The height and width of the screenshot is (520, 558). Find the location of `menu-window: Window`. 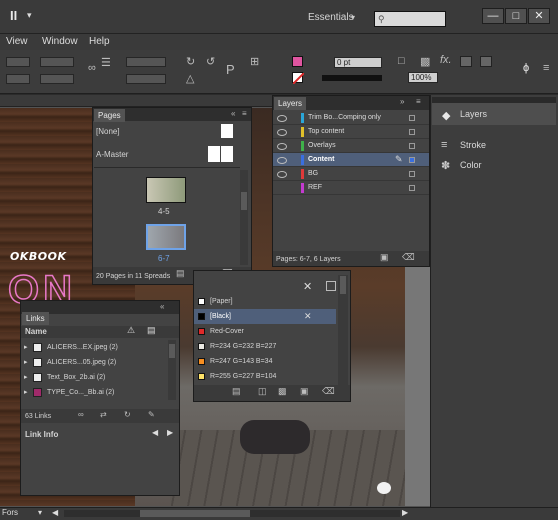

menu-window: Window is located at coordinates (60, 41).